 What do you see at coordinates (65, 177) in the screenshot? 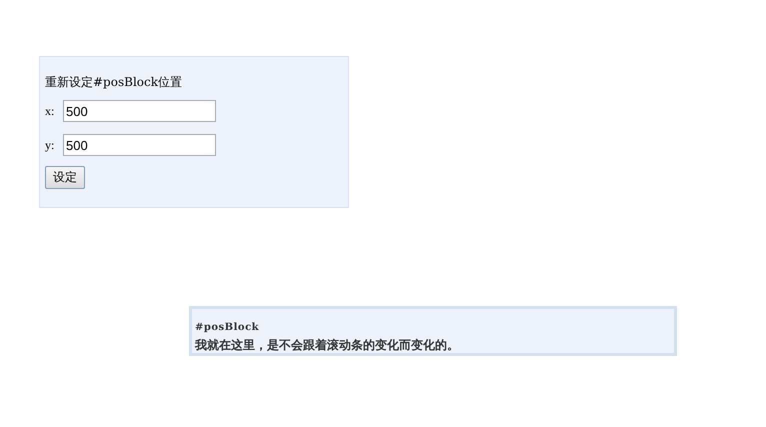
I see `set-button: 设定` at bounding box center [65, 177].